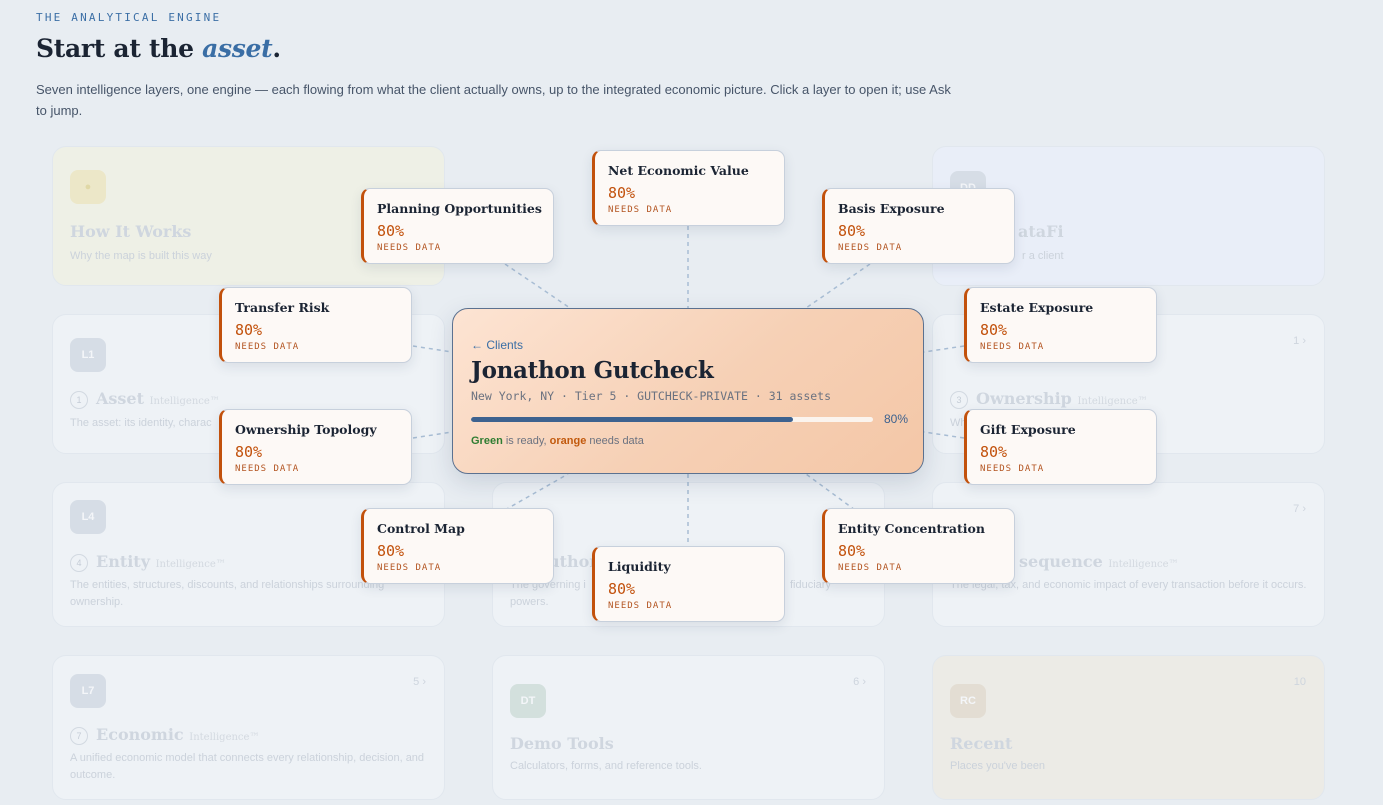 The height and width of the screenshot is (805, 1383). I want to click on readiness-progress-bar, so click(672, 419).